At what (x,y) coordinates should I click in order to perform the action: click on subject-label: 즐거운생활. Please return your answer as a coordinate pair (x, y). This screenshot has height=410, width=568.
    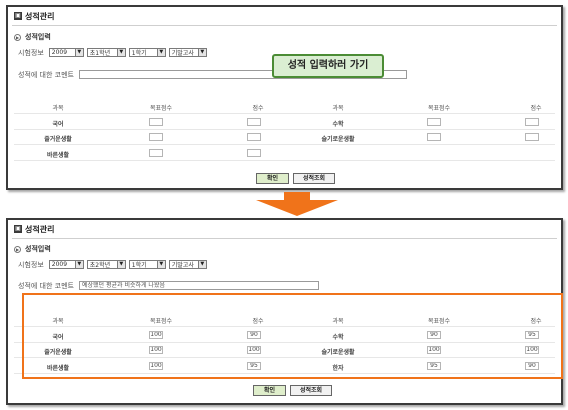
    Looking at the image, I should click on (58, 139).